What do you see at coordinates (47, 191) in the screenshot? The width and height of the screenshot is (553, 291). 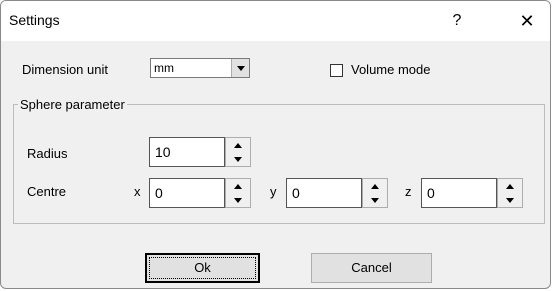 I see `centre-label: Centre` at bounding box center [47, 191].